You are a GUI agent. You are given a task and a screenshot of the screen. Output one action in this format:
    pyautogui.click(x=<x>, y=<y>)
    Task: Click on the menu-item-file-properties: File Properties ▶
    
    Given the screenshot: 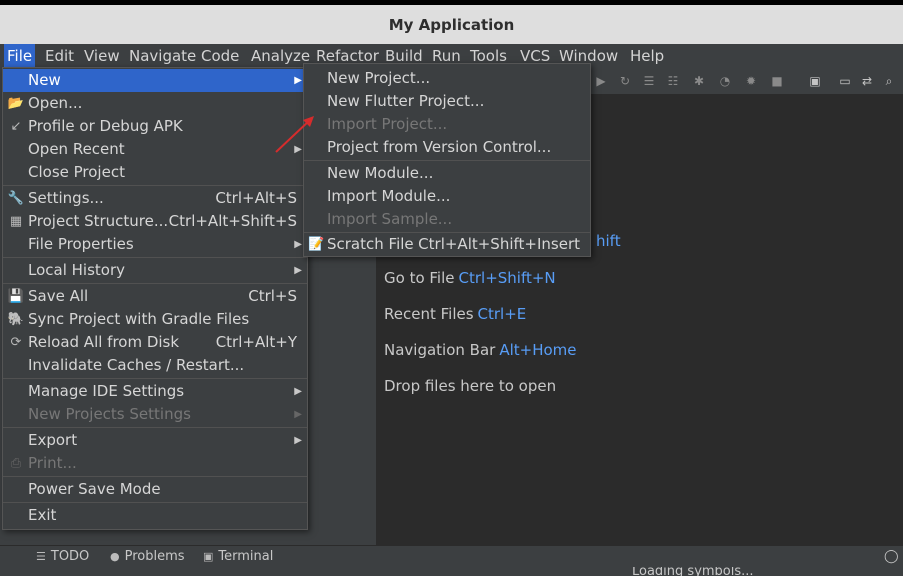 What is the action you would take?
    pyautogui.click(x=155, y=244)
    